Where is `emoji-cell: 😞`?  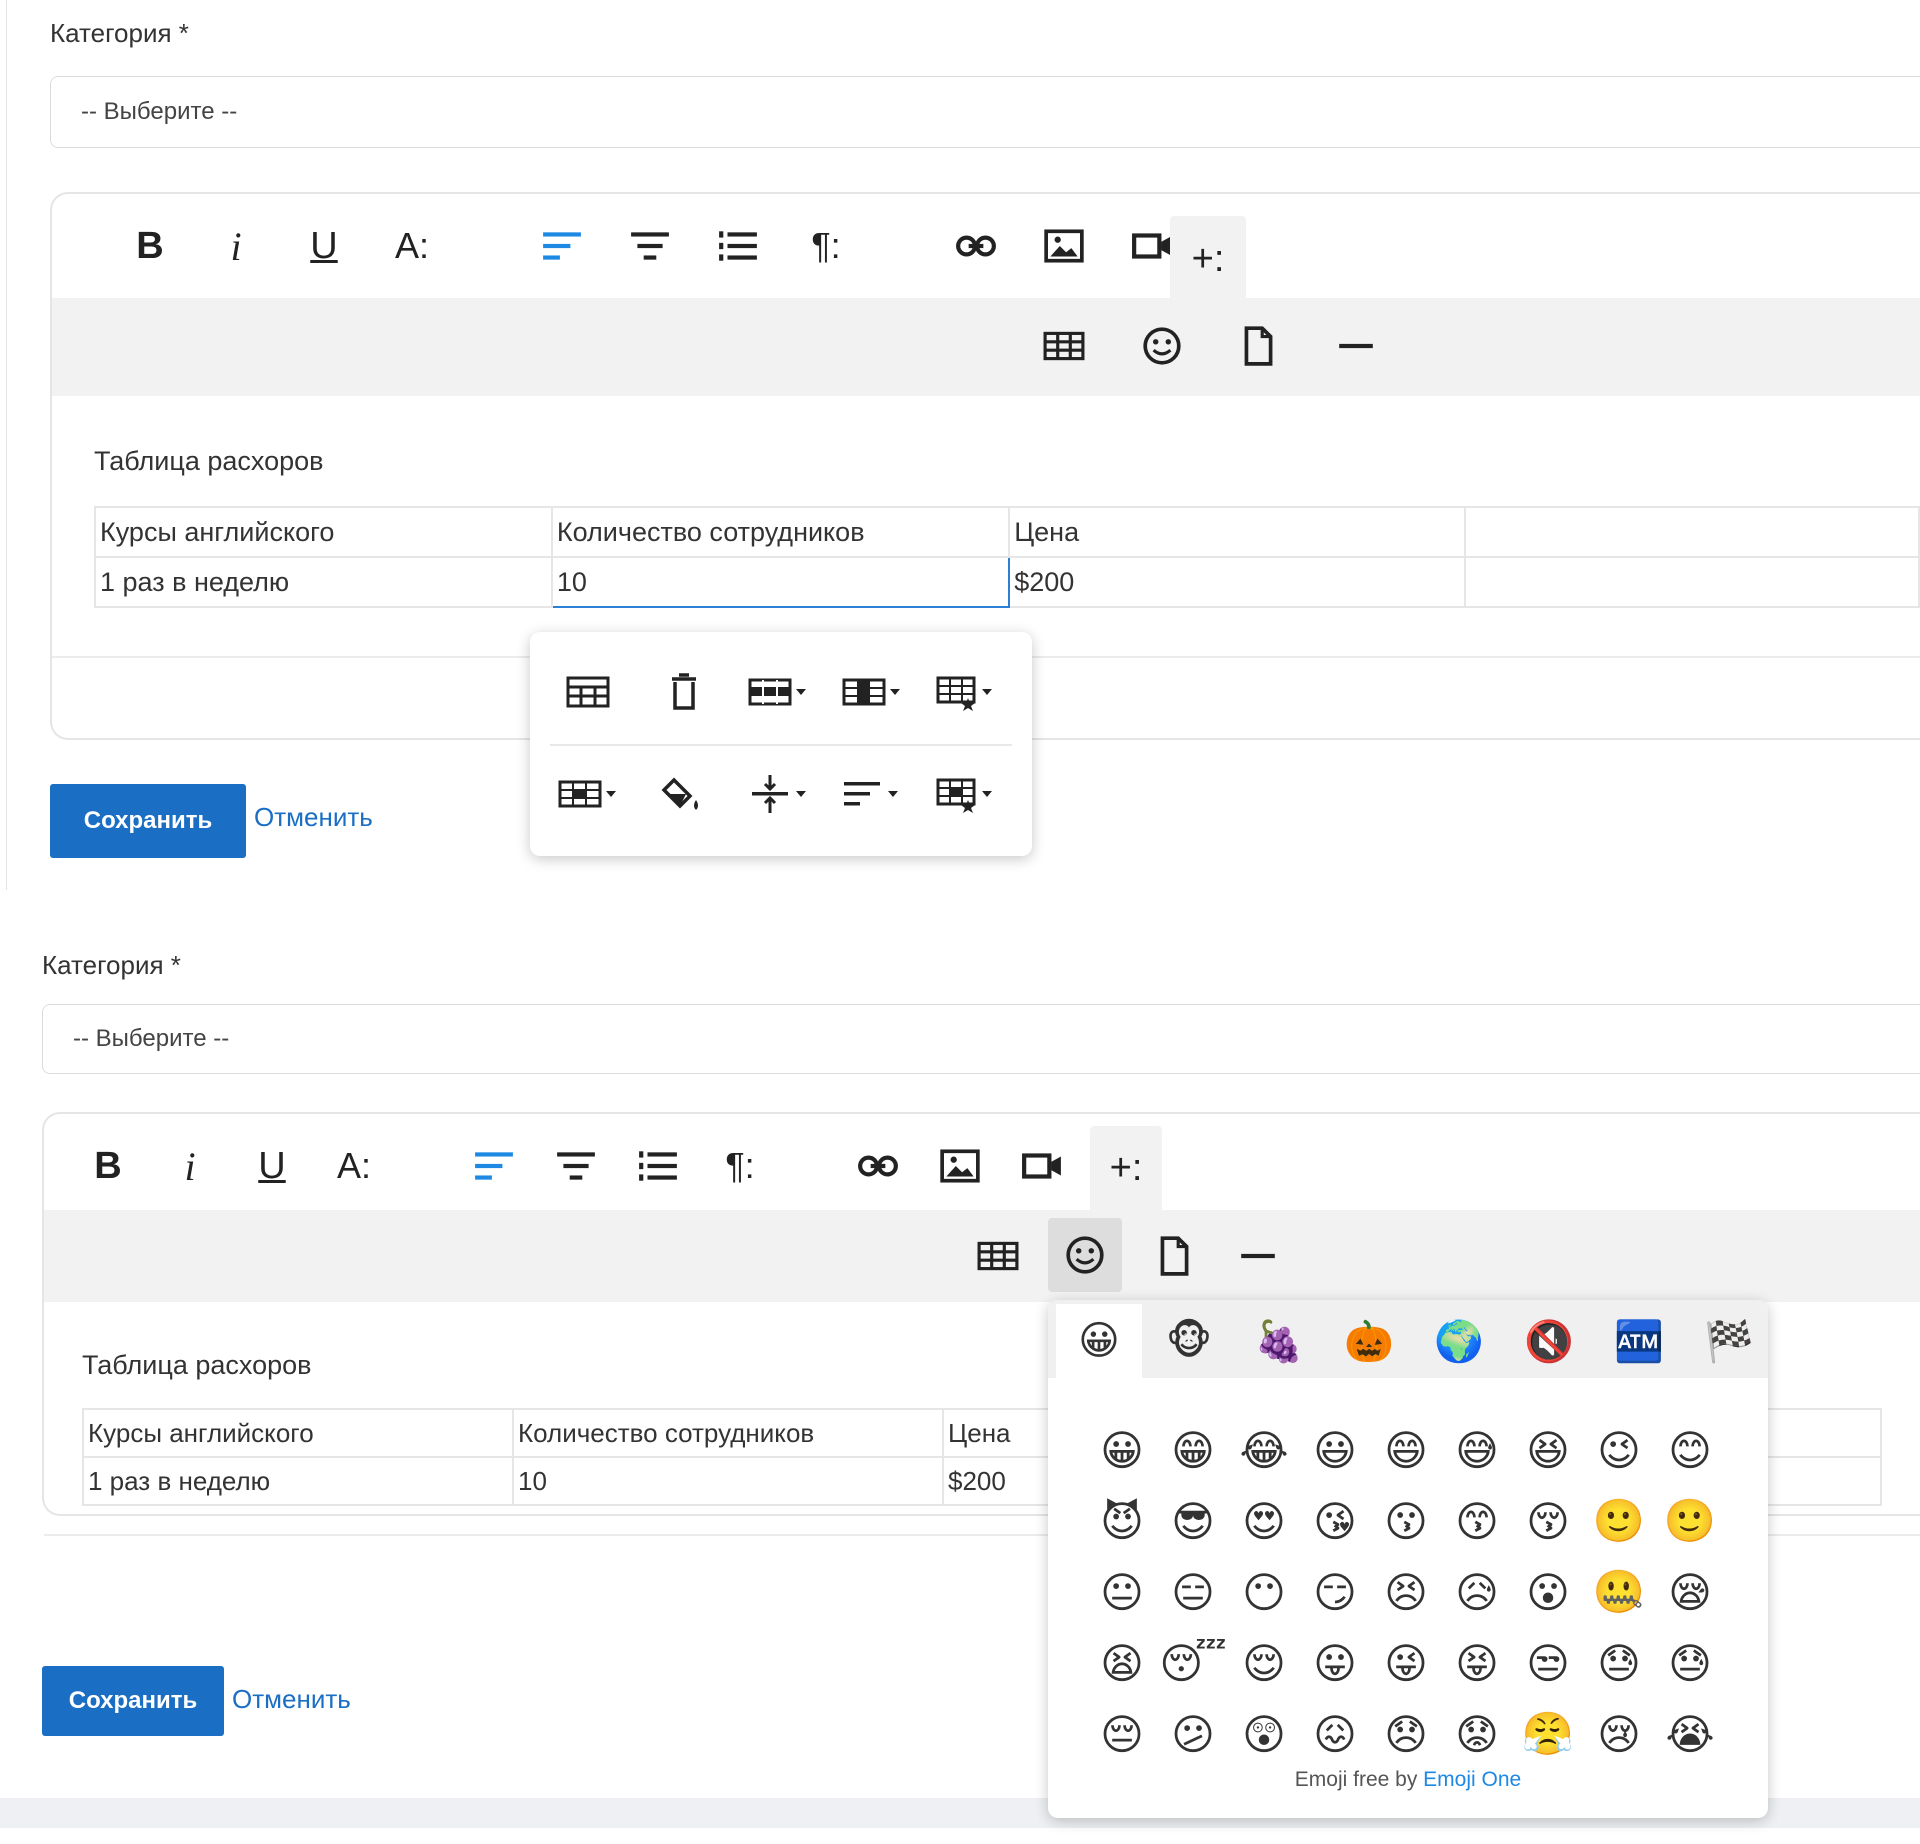 emoji-cell: 😞 is located at coordinates (1406, 1734).